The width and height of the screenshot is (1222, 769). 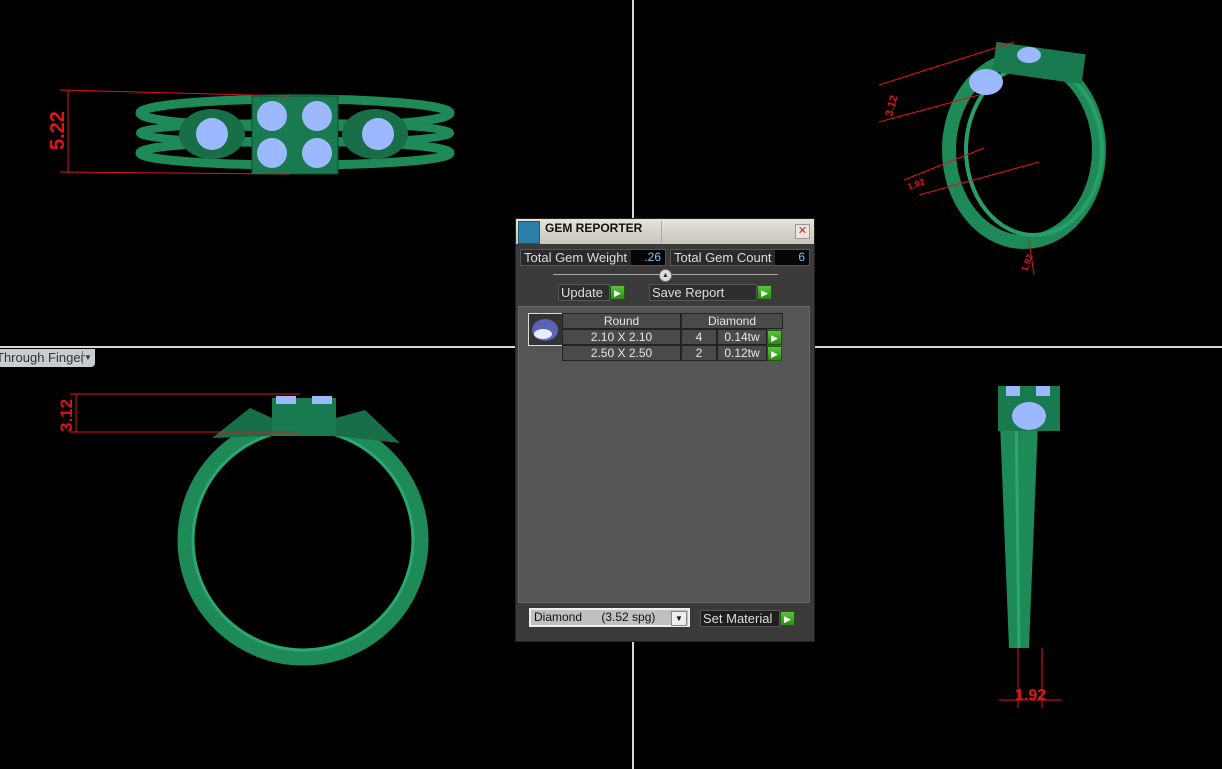 I want to click on total-gem-count-field: Total Gem Count 6, so click(x=740, y=257).